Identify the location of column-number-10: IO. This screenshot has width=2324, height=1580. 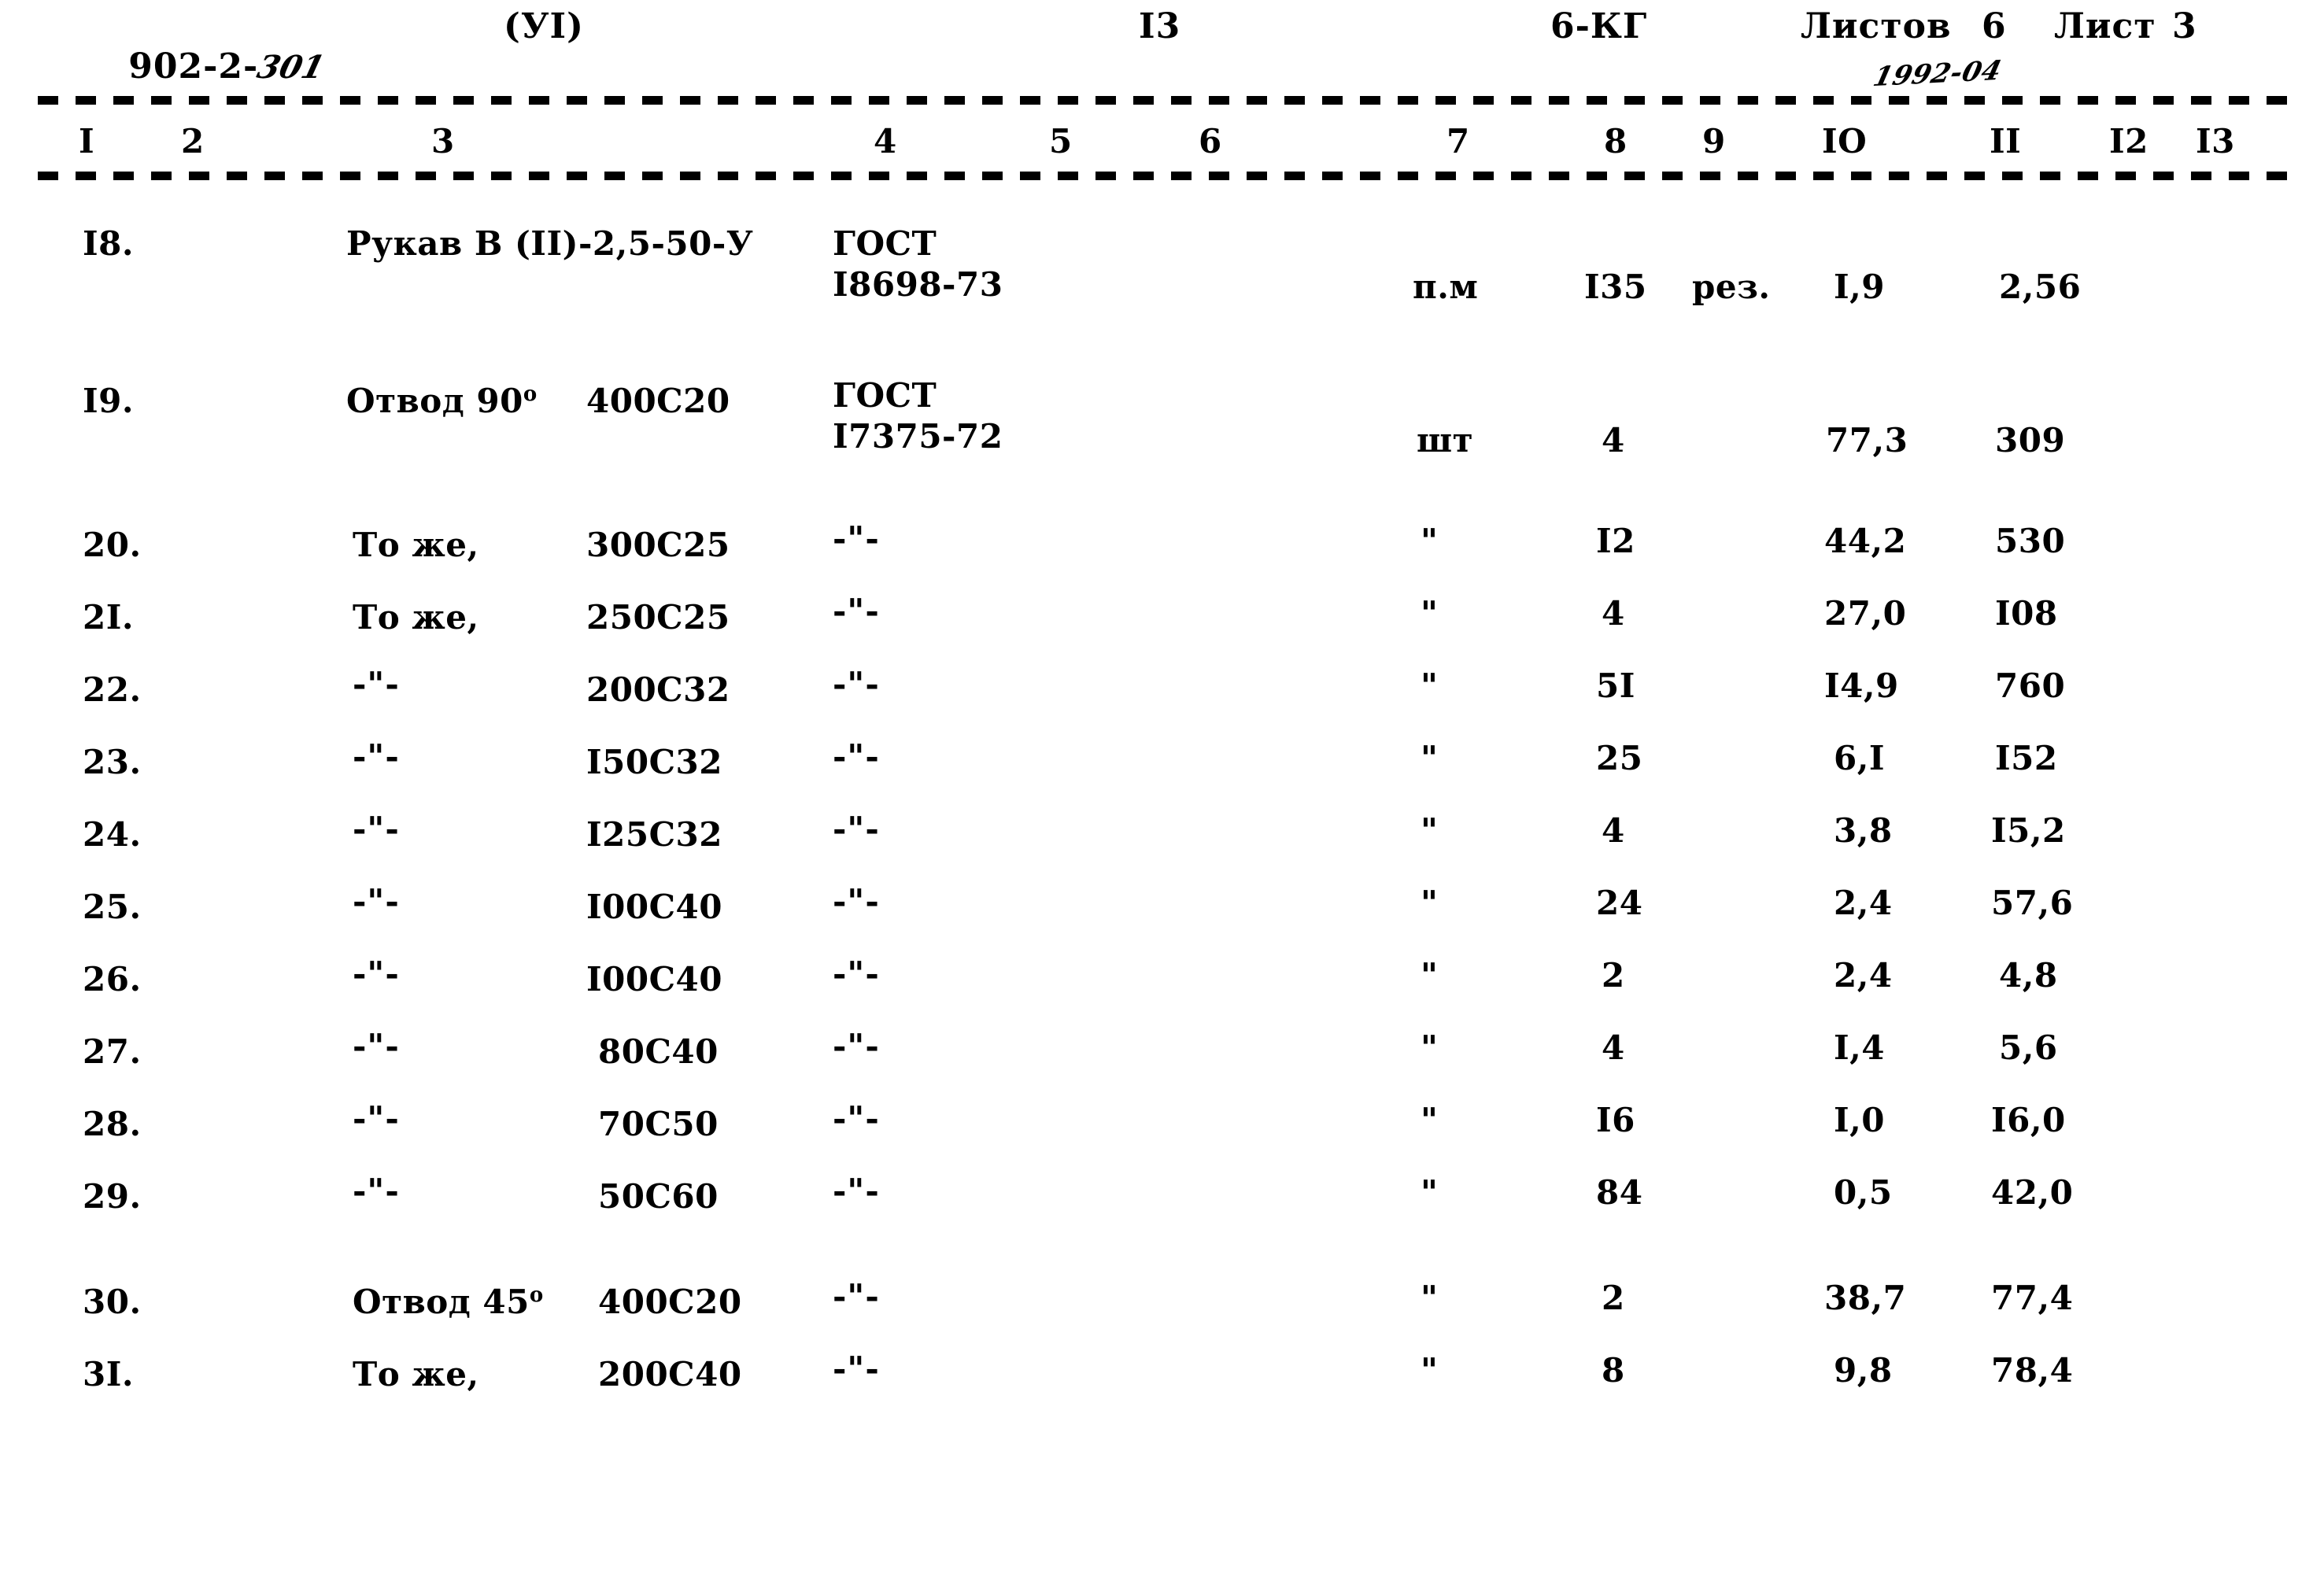
(1845, 141).